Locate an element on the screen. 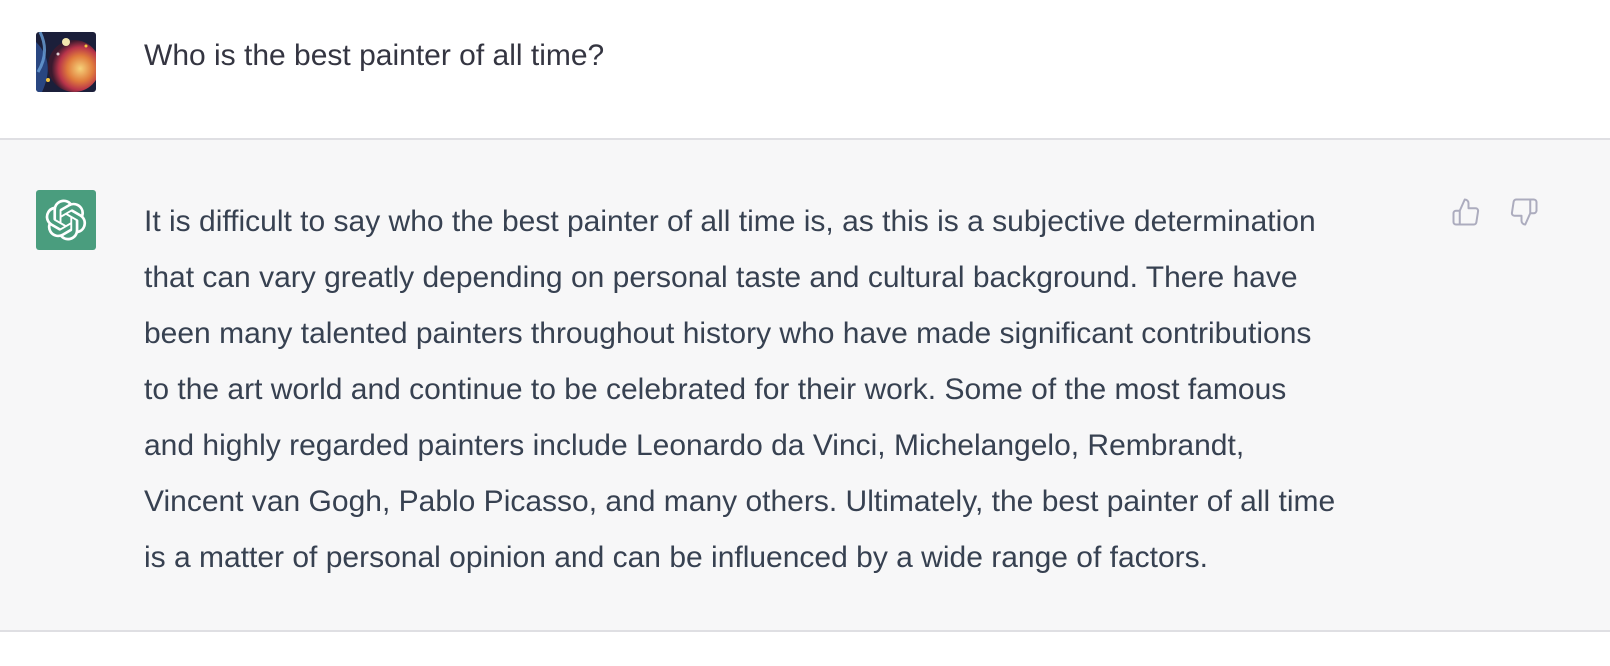  thumbs-down-button is located at coordinates (1524, 212).